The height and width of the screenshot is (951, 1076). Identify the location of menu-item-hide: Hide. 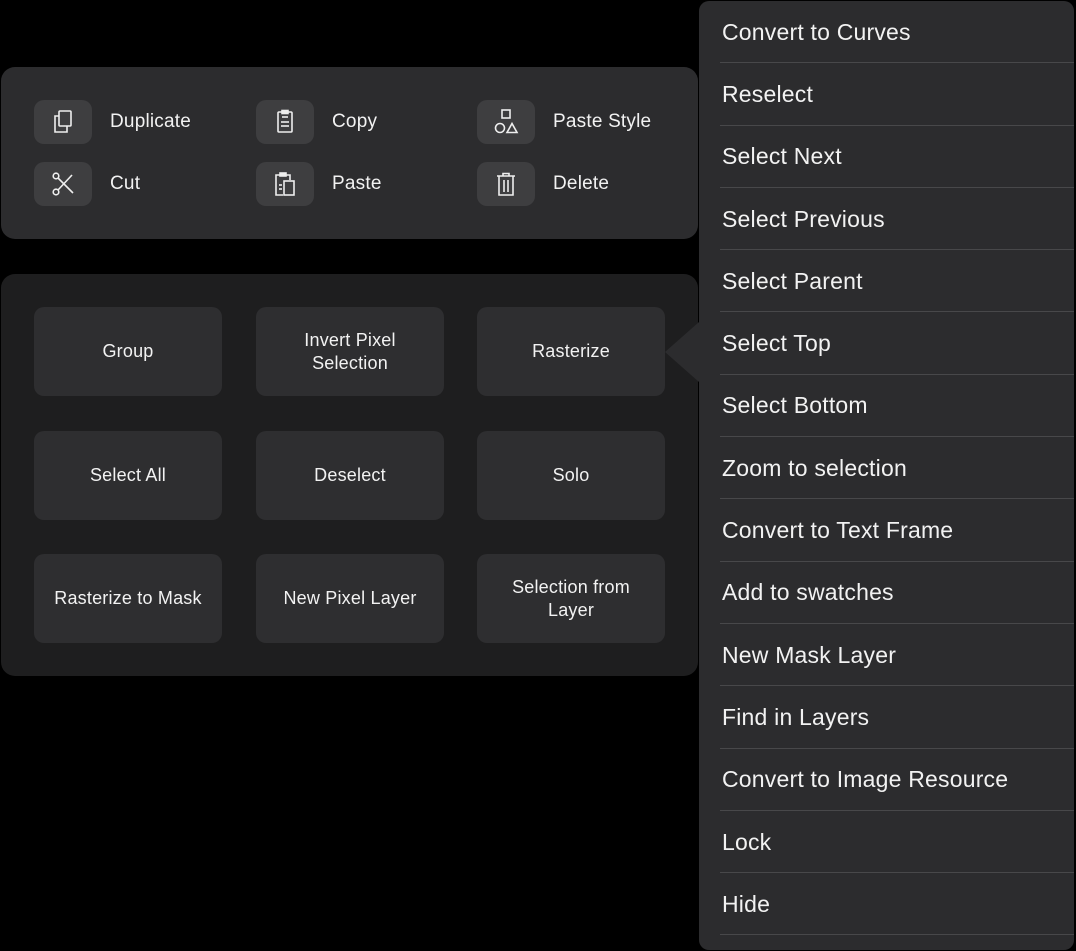
(886, 904).